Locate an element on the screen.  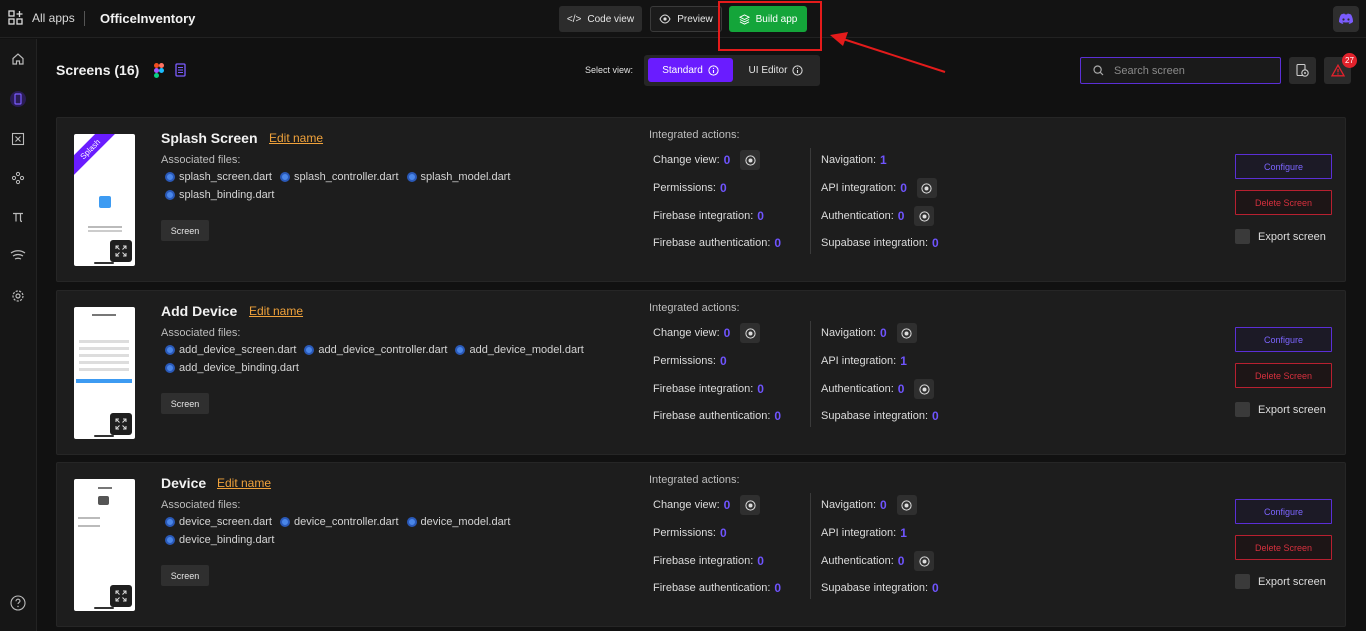
thumbnail-button is located at coordinates (104, 381).